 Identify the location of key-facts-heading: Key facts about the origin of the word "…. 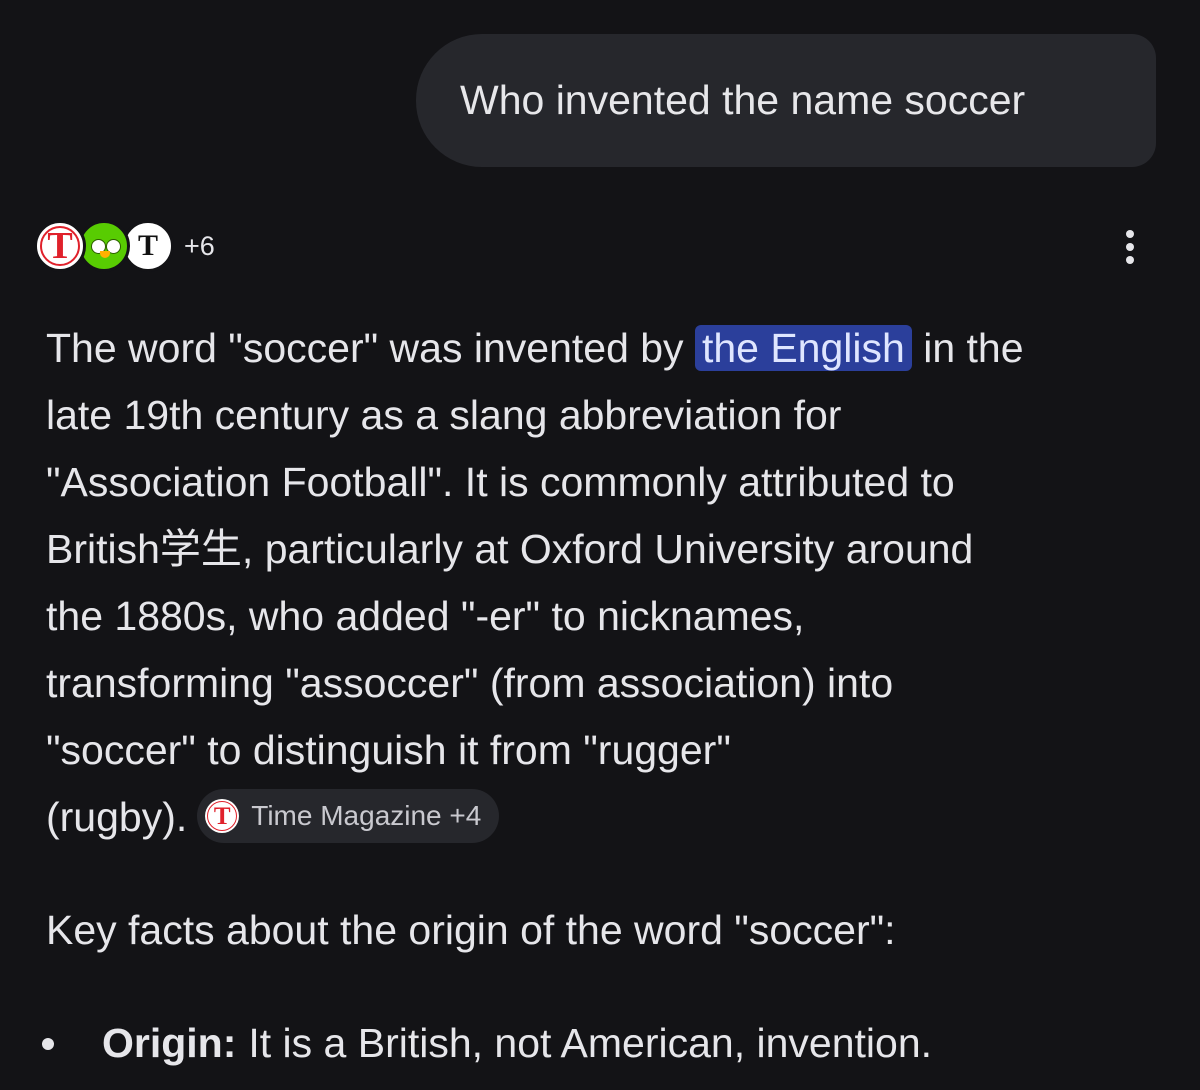
(471, 930).